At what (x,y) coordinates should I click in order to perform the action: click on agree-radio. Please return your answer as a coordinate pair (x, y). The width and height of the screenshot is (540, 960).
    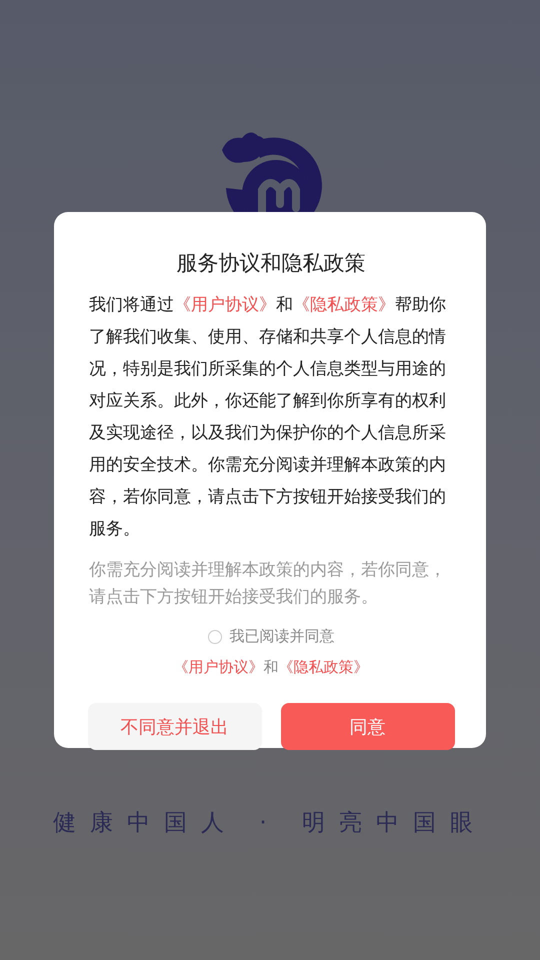
    Looking at the image, I should click on (215, 637).